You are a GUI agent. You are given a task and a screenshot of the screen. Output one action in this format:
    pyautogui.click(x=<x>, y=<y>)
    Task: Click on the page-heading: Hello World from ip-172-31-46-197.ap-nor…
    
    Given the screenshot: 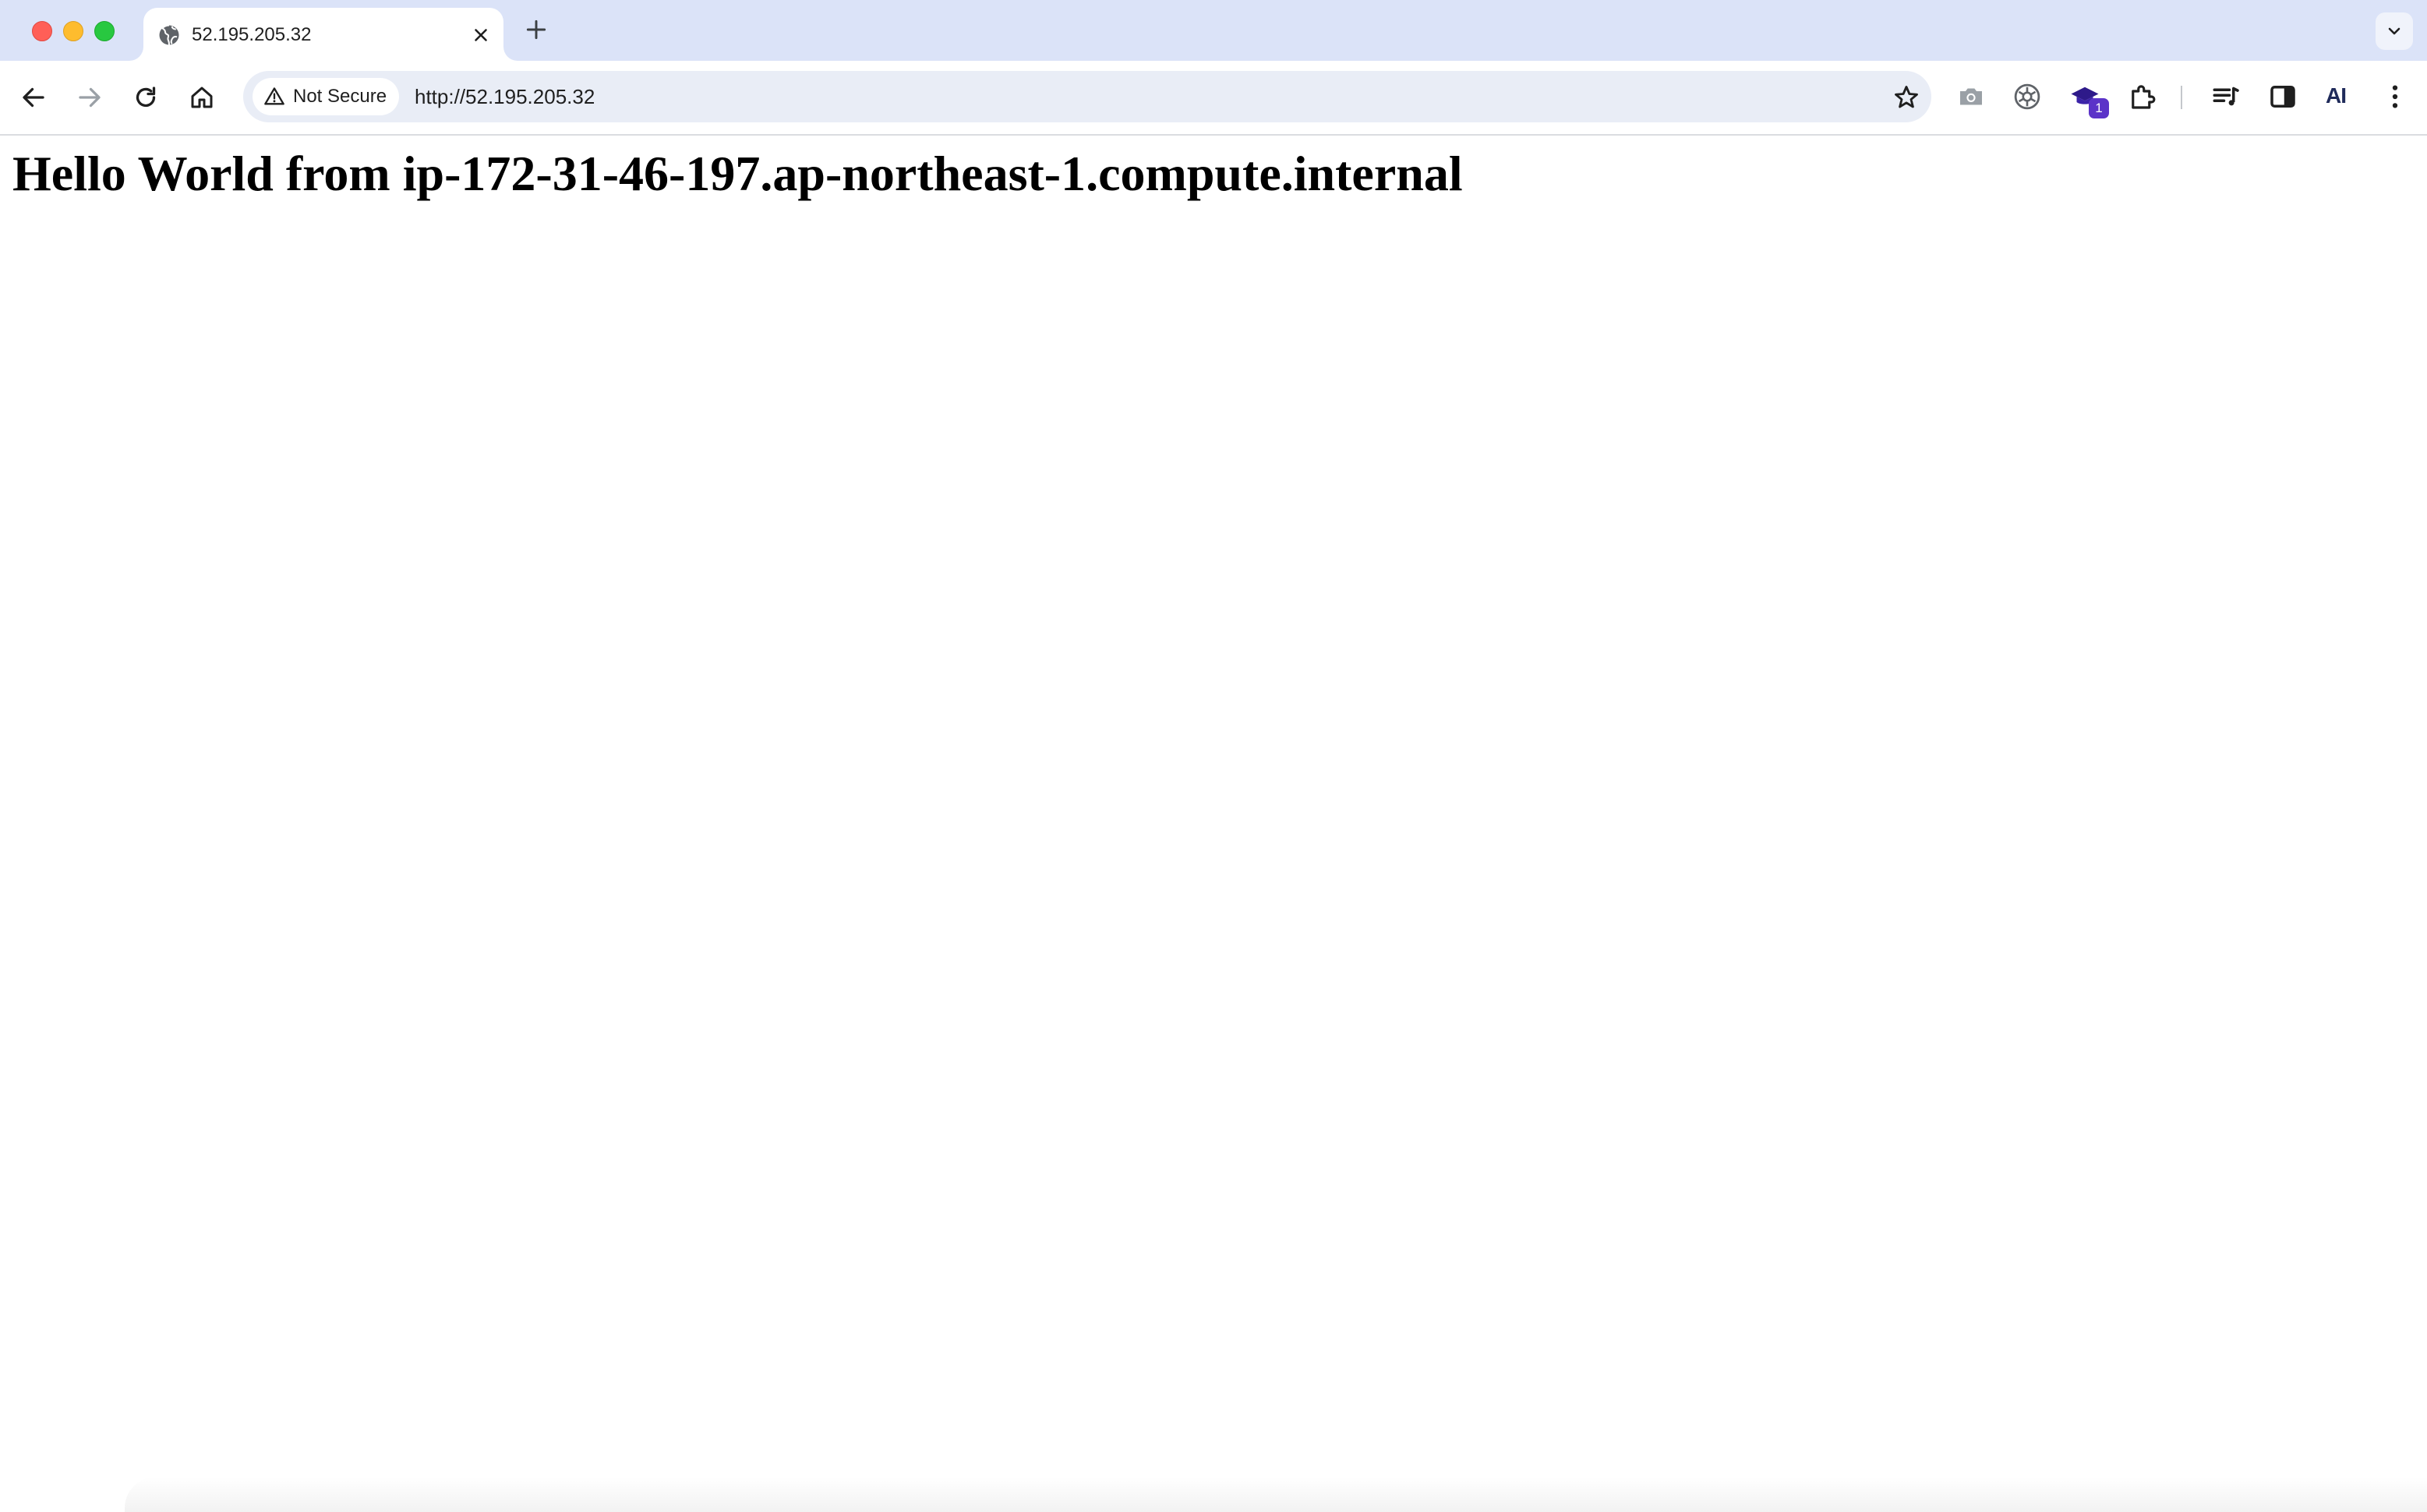 What is the action you would take?
    pyautogui.click(x=737, y=173)
    